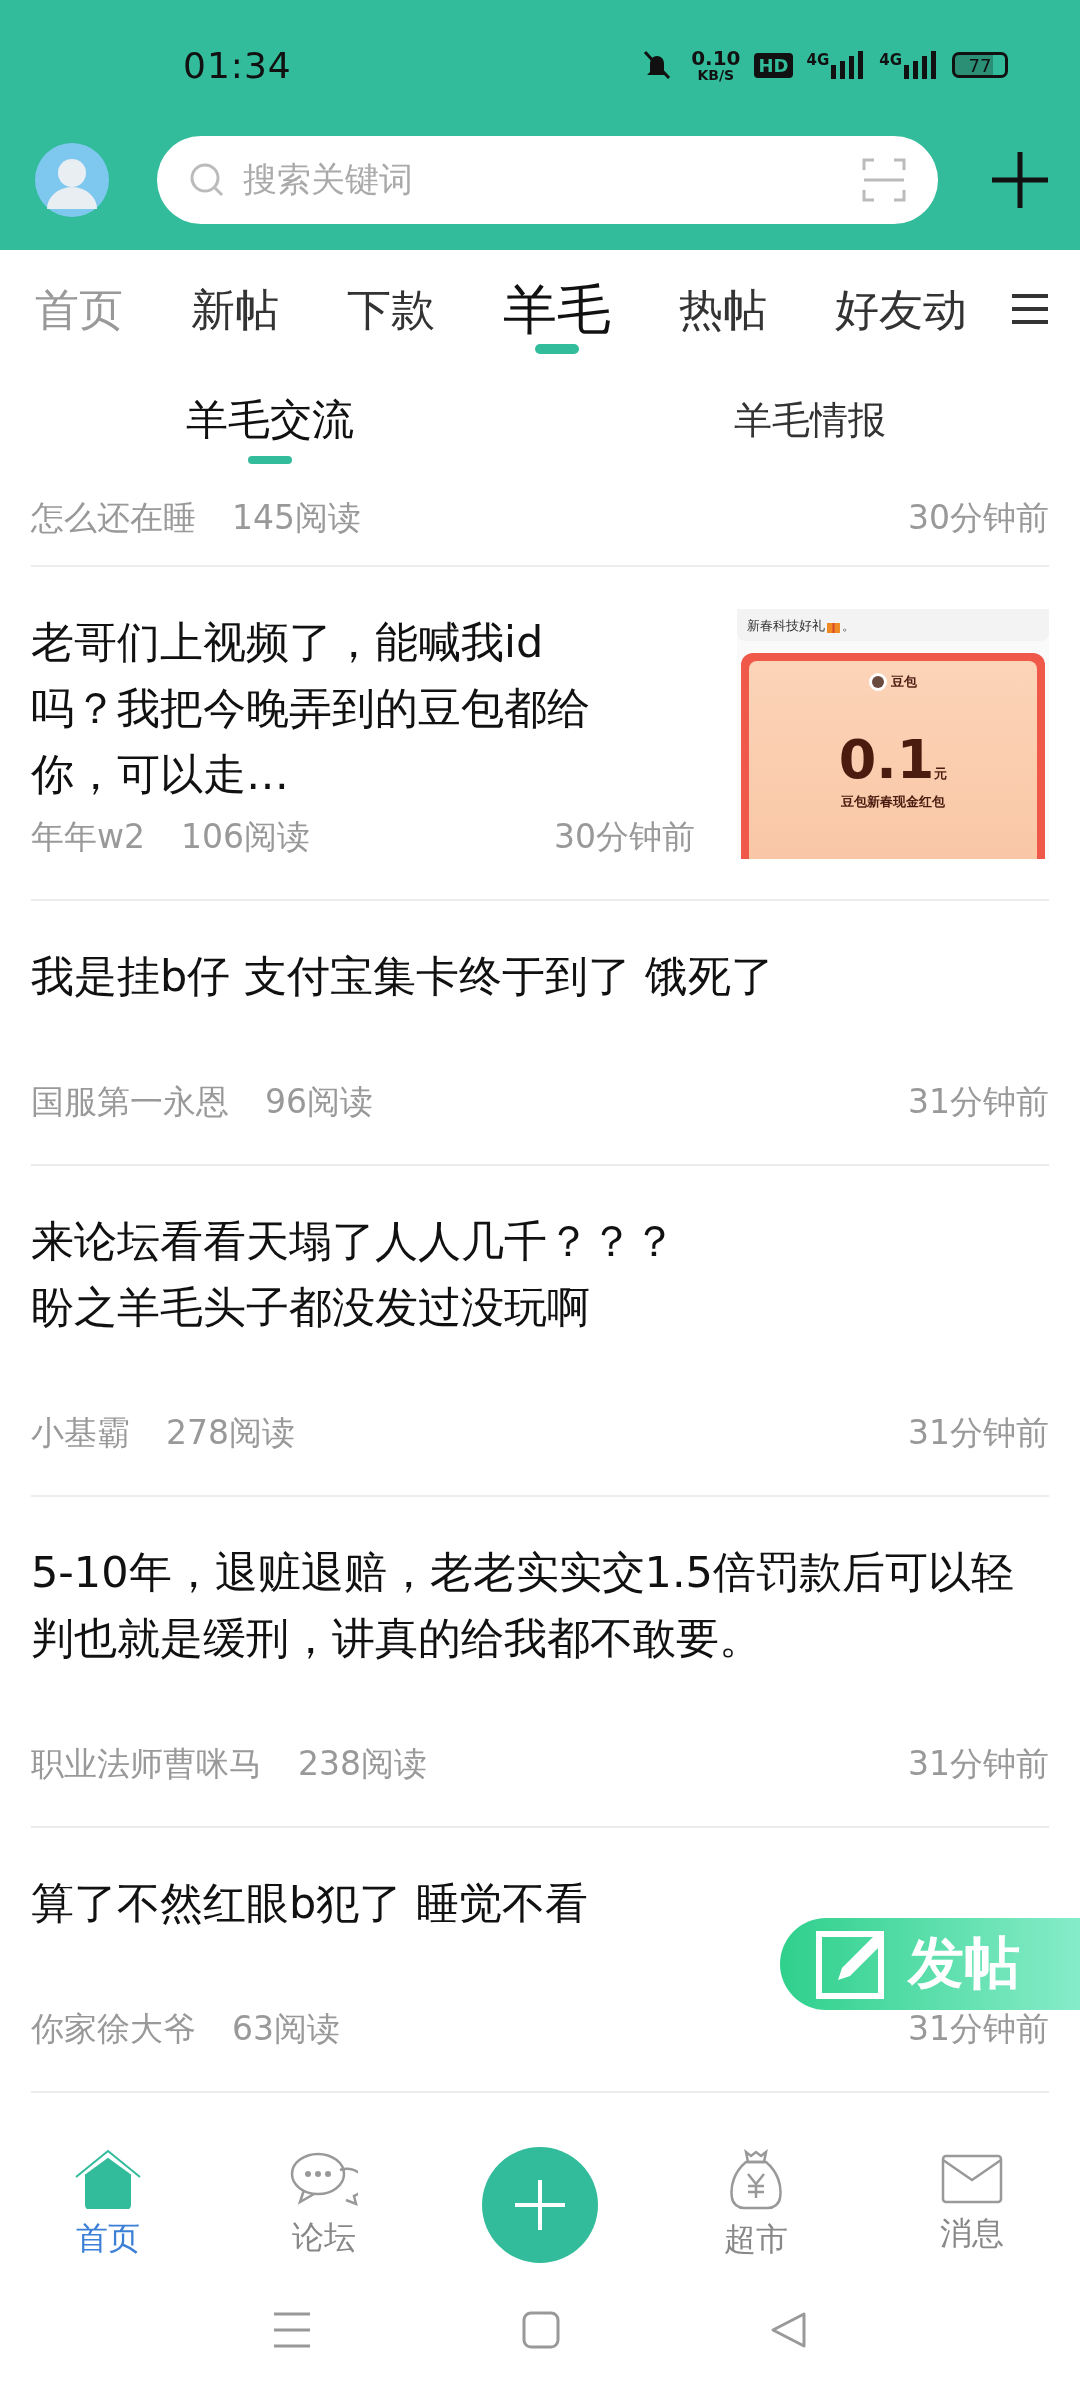 This screenshot has width=1080, height=2400. Describe the element at coordinates (270, 420) in the screenshot. I see `sub-tab: 羊毛交流` at that location.